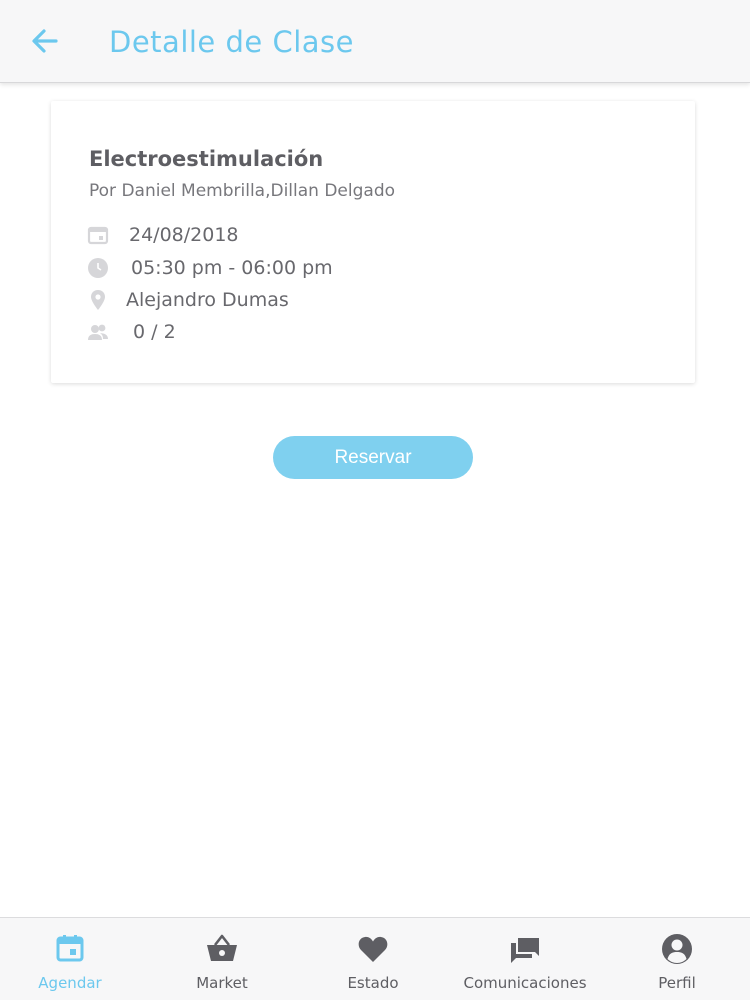 The height and width of the screenshot is (1000, 750). I want to click on tab-label: Market, so click(222, 983).